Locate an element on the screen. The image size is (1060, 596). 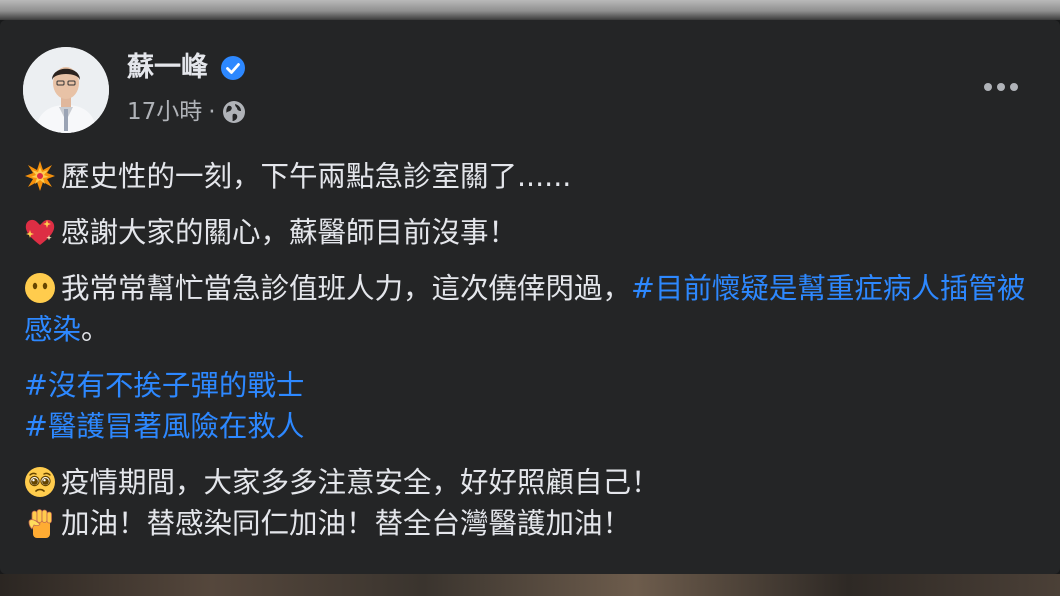
paragraph-3-text: 我常常幫忙當急診值班人力，這次僥倖閃過， is located at coordinates (346, 288).